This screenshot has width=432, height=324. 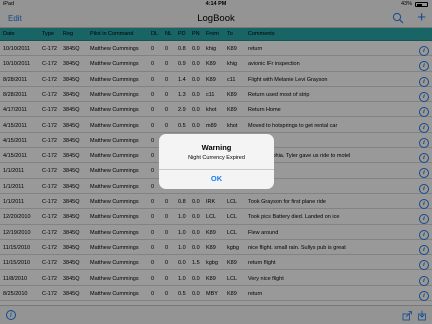 I want to click on alert-message: Night Currency Expired, so click(x=216, y=158).